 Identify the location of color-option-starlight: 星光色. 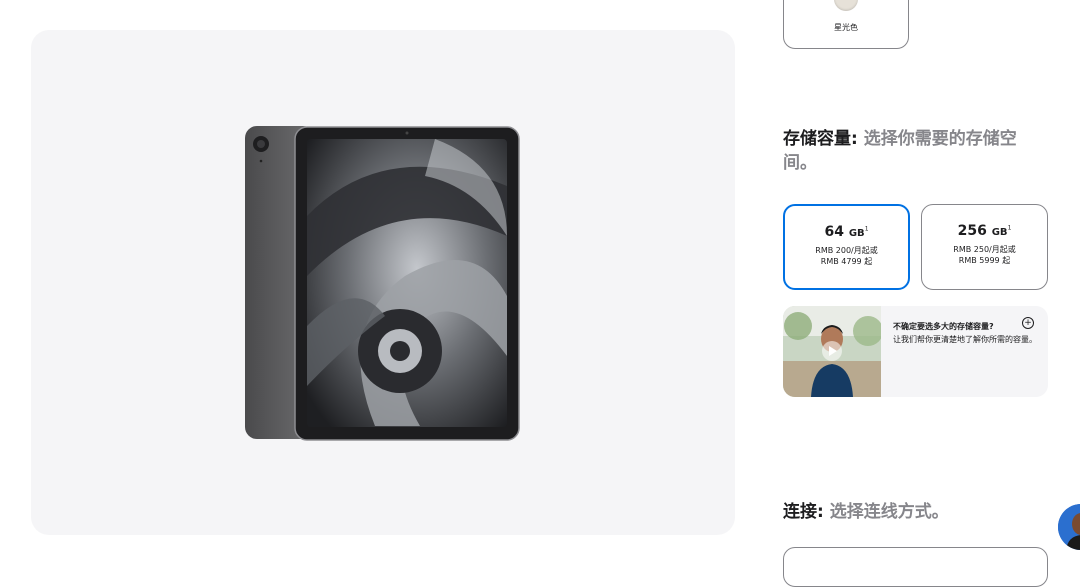
(846, 24).